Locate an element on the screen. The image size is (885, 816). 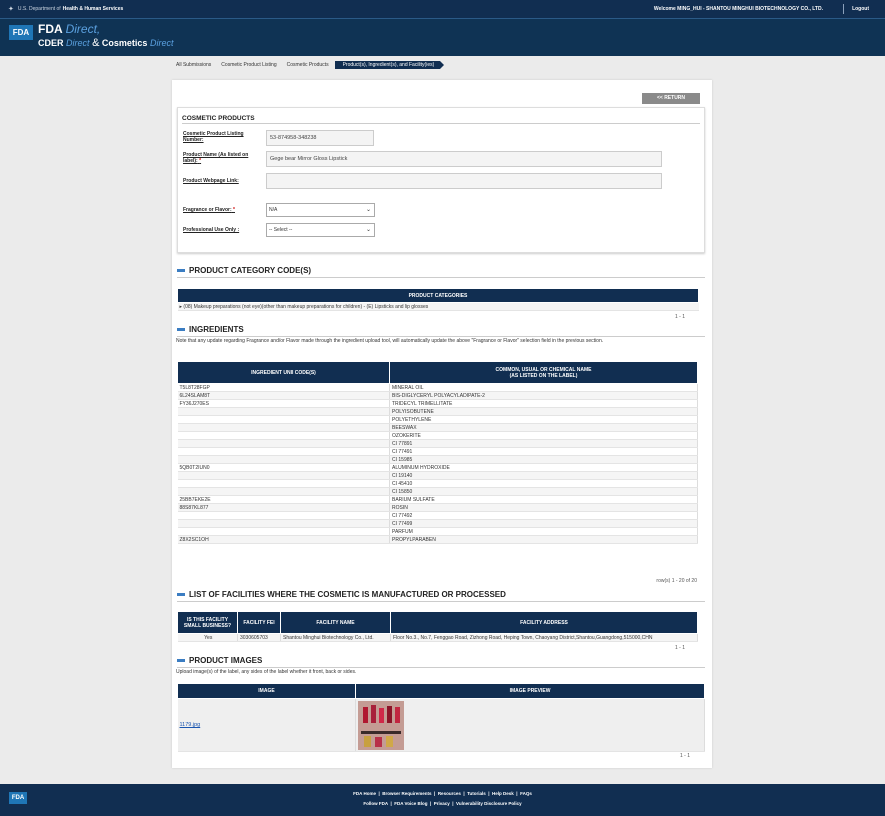
table-row: 1179.jpg is located at coordinates (441, 725).